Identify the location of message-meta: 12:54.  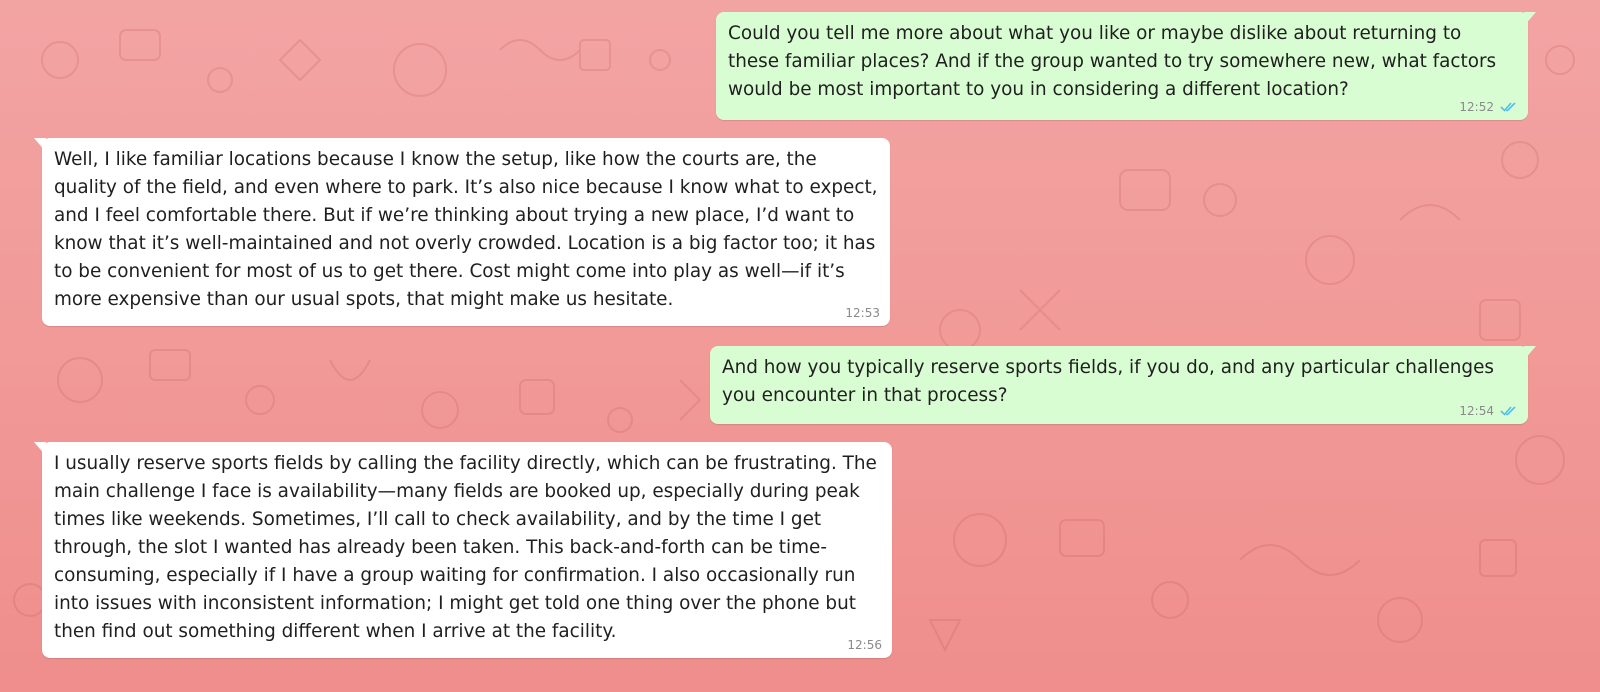
(1488, 411).